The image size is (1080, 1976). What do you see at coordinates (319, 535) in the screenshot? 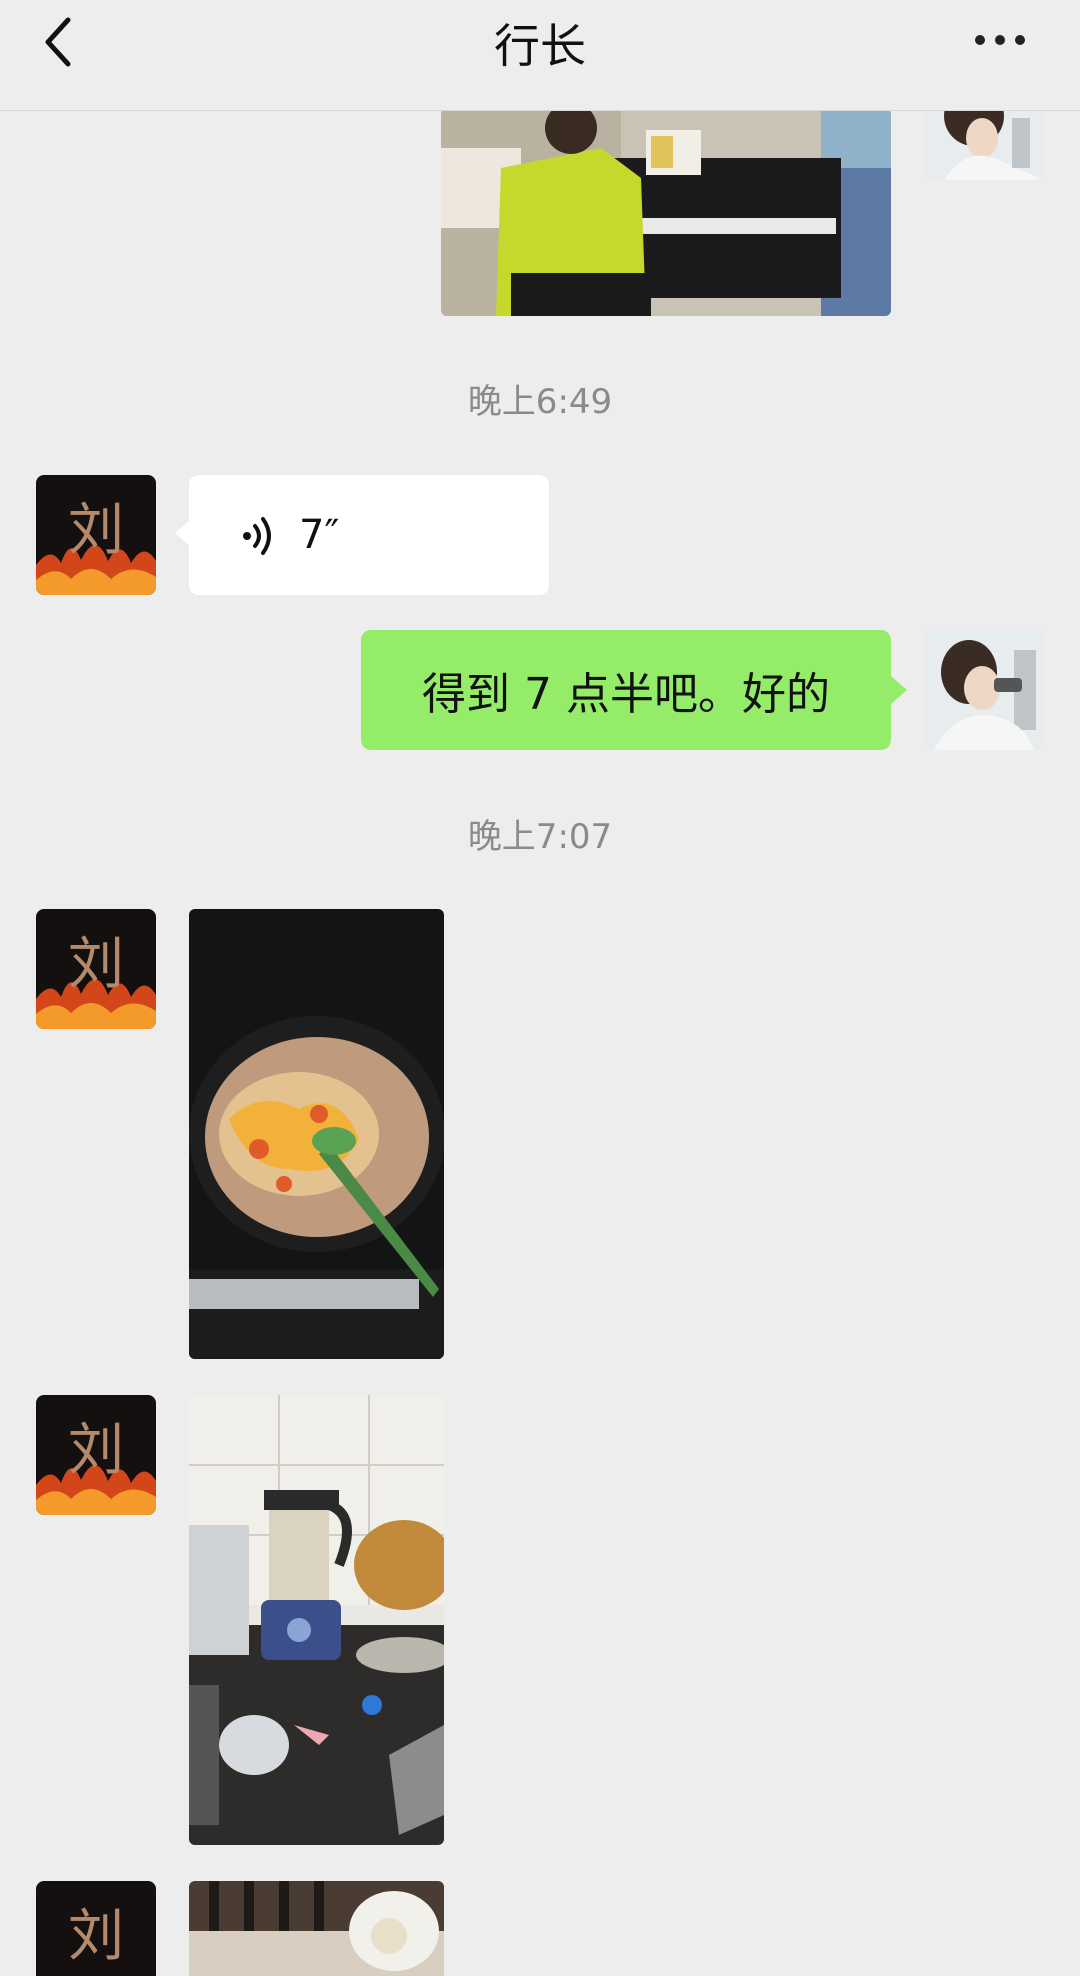
I see `voice-duration: 7″` at bounding box center [319, 535].